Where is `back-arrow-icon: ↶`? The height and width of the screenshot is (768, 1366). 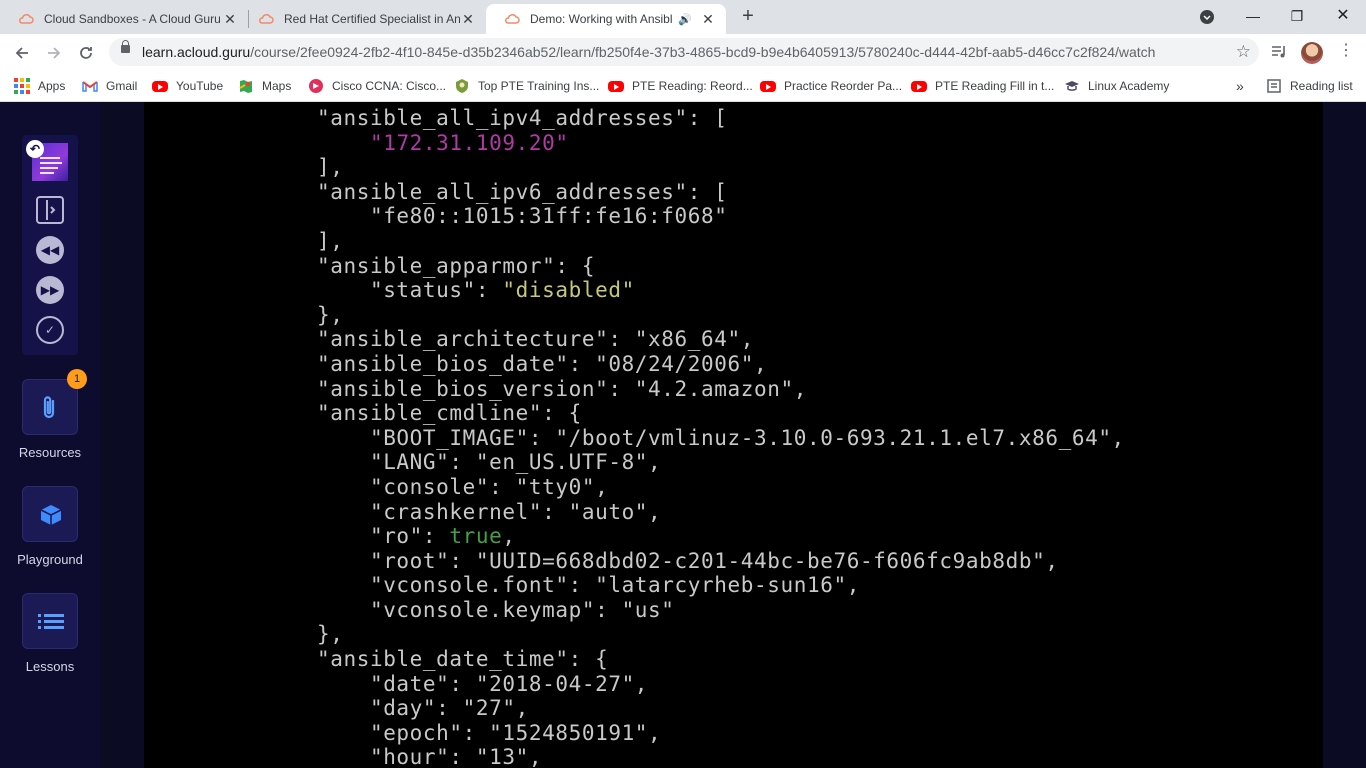 back-arrow-icon: ↶ is located at coordinates (35, 149).